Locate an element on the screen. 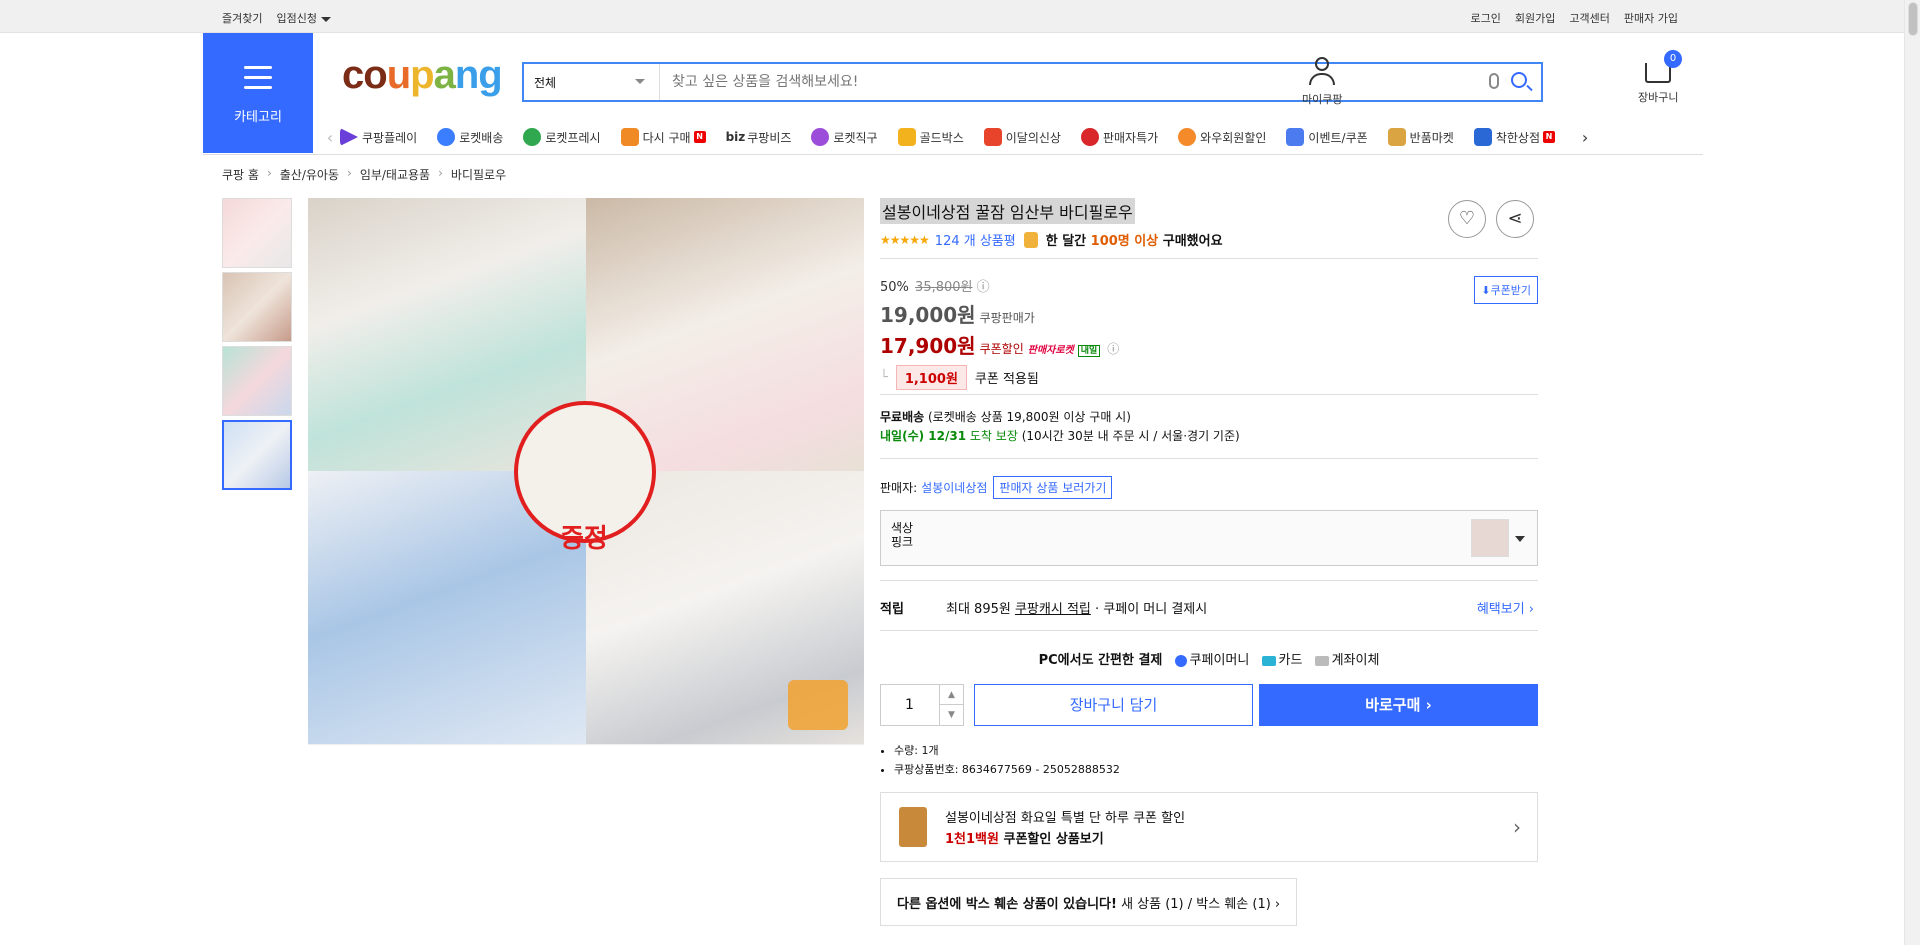  bookmark-link: 즐겨찾기 is located at coordinates (242, 18).